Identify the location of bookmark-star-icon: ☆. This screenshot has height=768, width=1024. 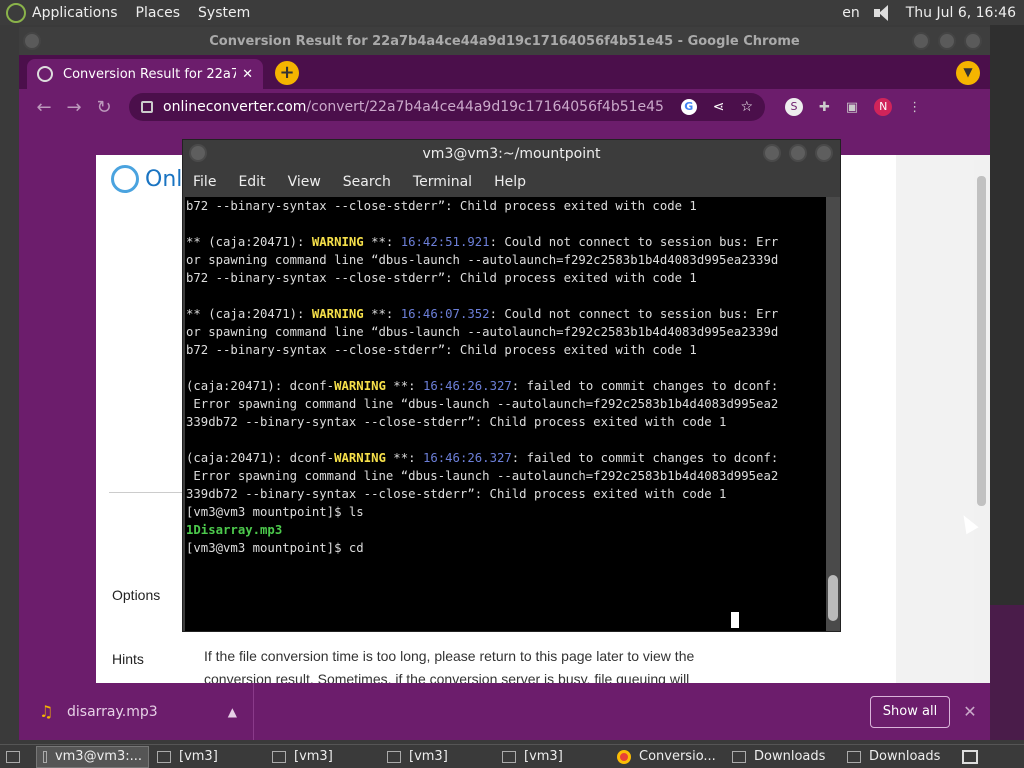
(746, 107).